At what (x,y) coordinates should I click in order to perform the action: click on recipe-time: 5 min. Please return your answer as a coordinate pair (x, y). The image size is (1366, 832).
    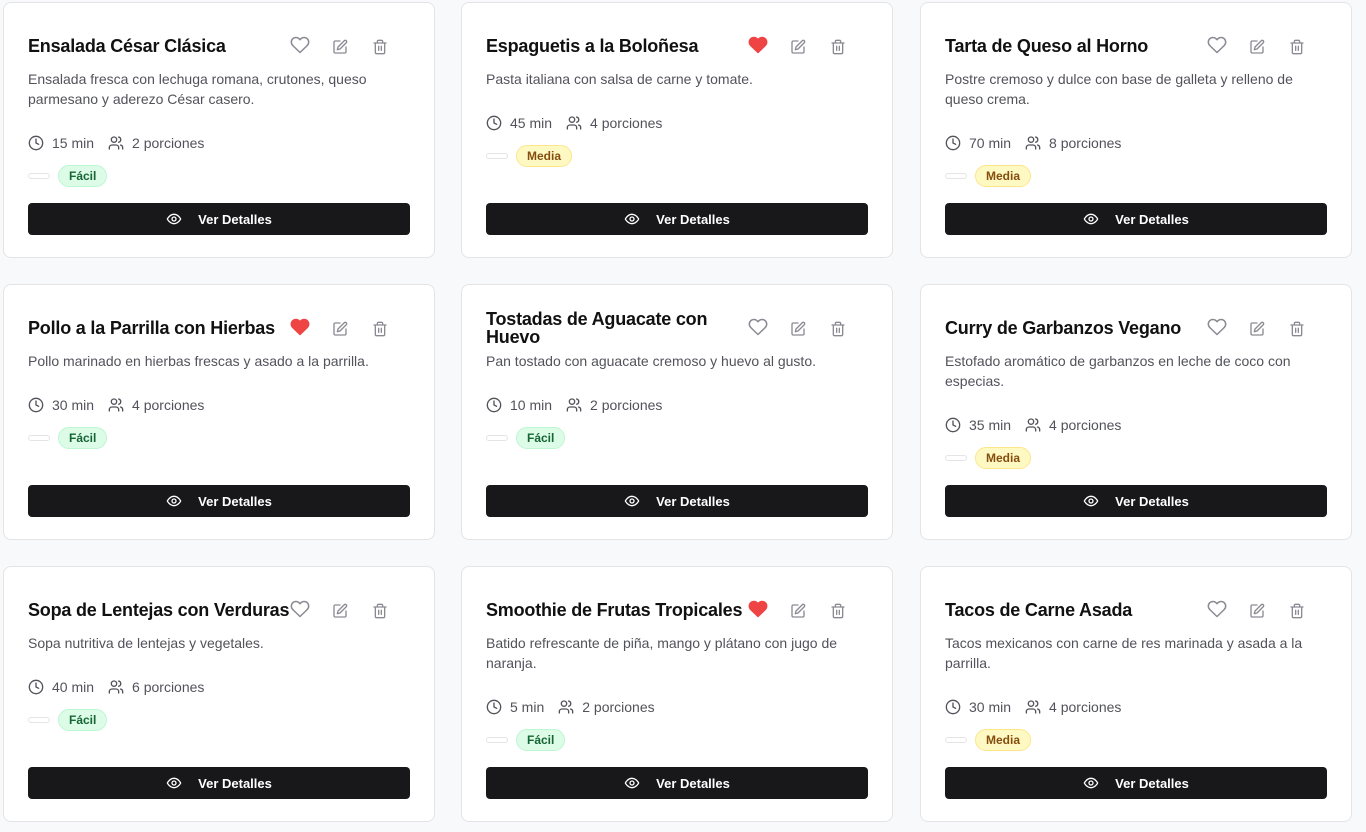
    Looking at the image, I should click on (527, 707).